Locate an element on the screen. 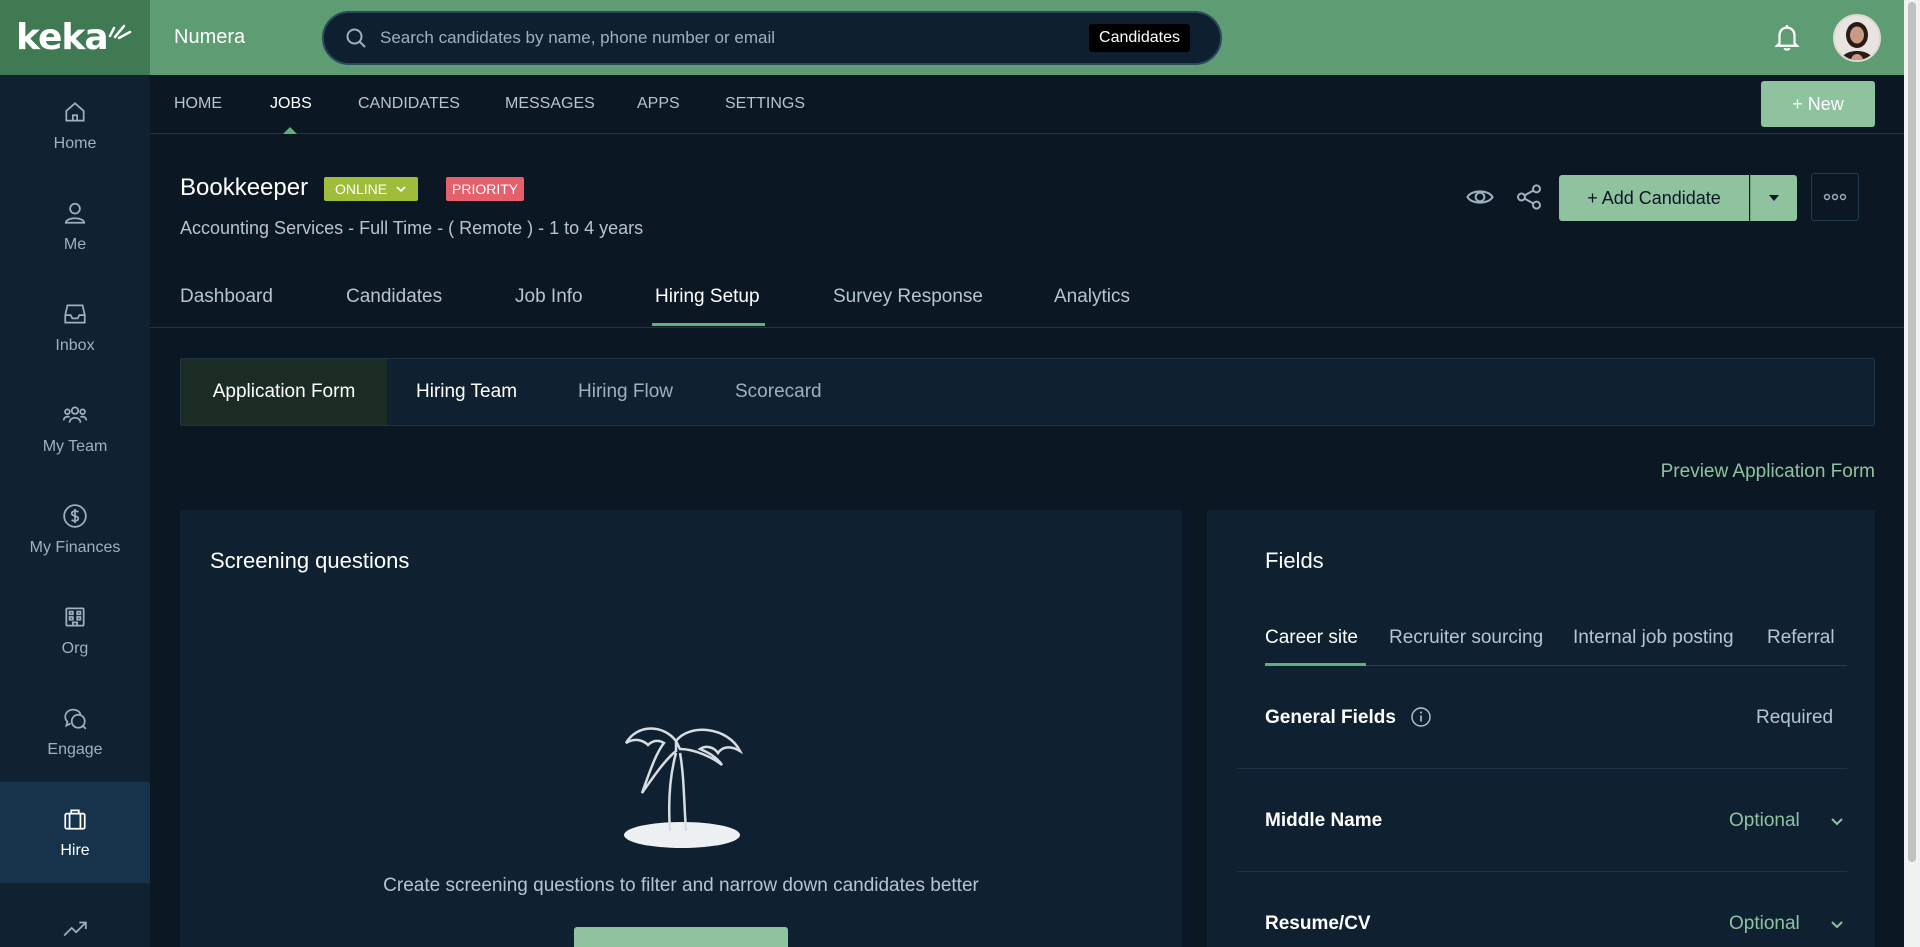 This screenshot has height=947, width=1920. home-icon is located at coordinates (75, 111).